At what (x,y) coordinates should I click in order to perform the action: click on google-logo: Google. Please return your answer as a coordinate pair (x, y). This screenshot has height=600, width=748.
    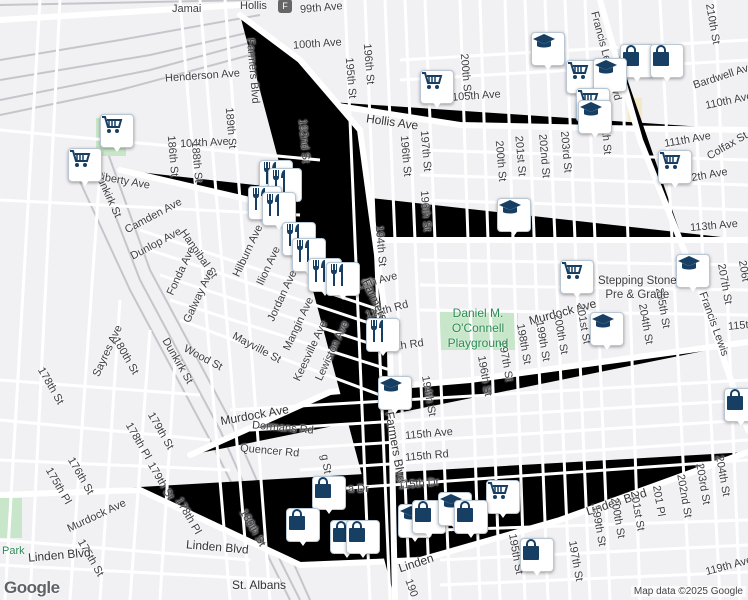
    Looking at the image, I should click on (32, 587).